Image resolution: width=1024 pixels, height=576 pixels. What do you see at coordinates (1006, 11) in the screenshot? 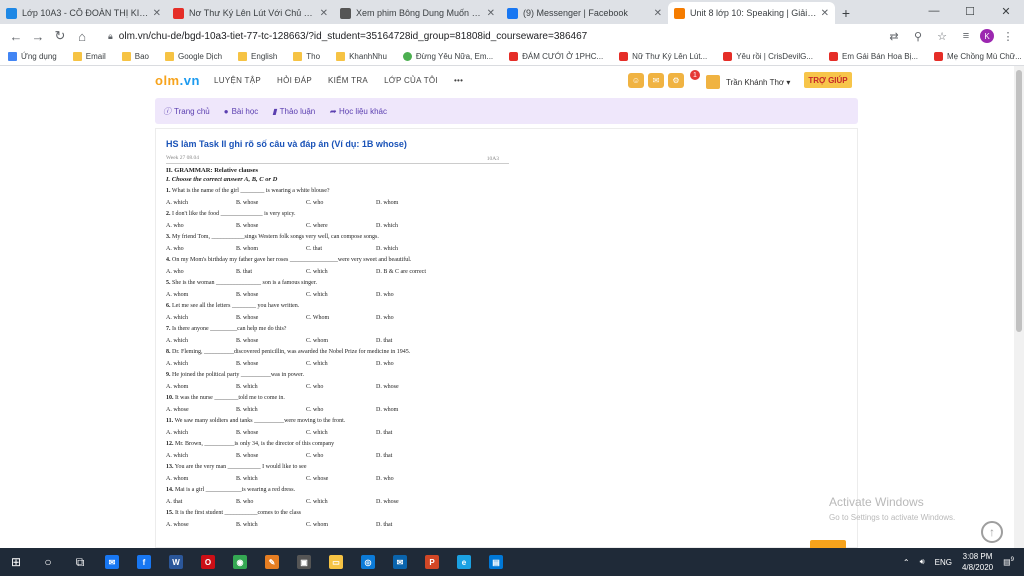
I see `close-window-icon: ✕` at bounding box center [1006, 11].